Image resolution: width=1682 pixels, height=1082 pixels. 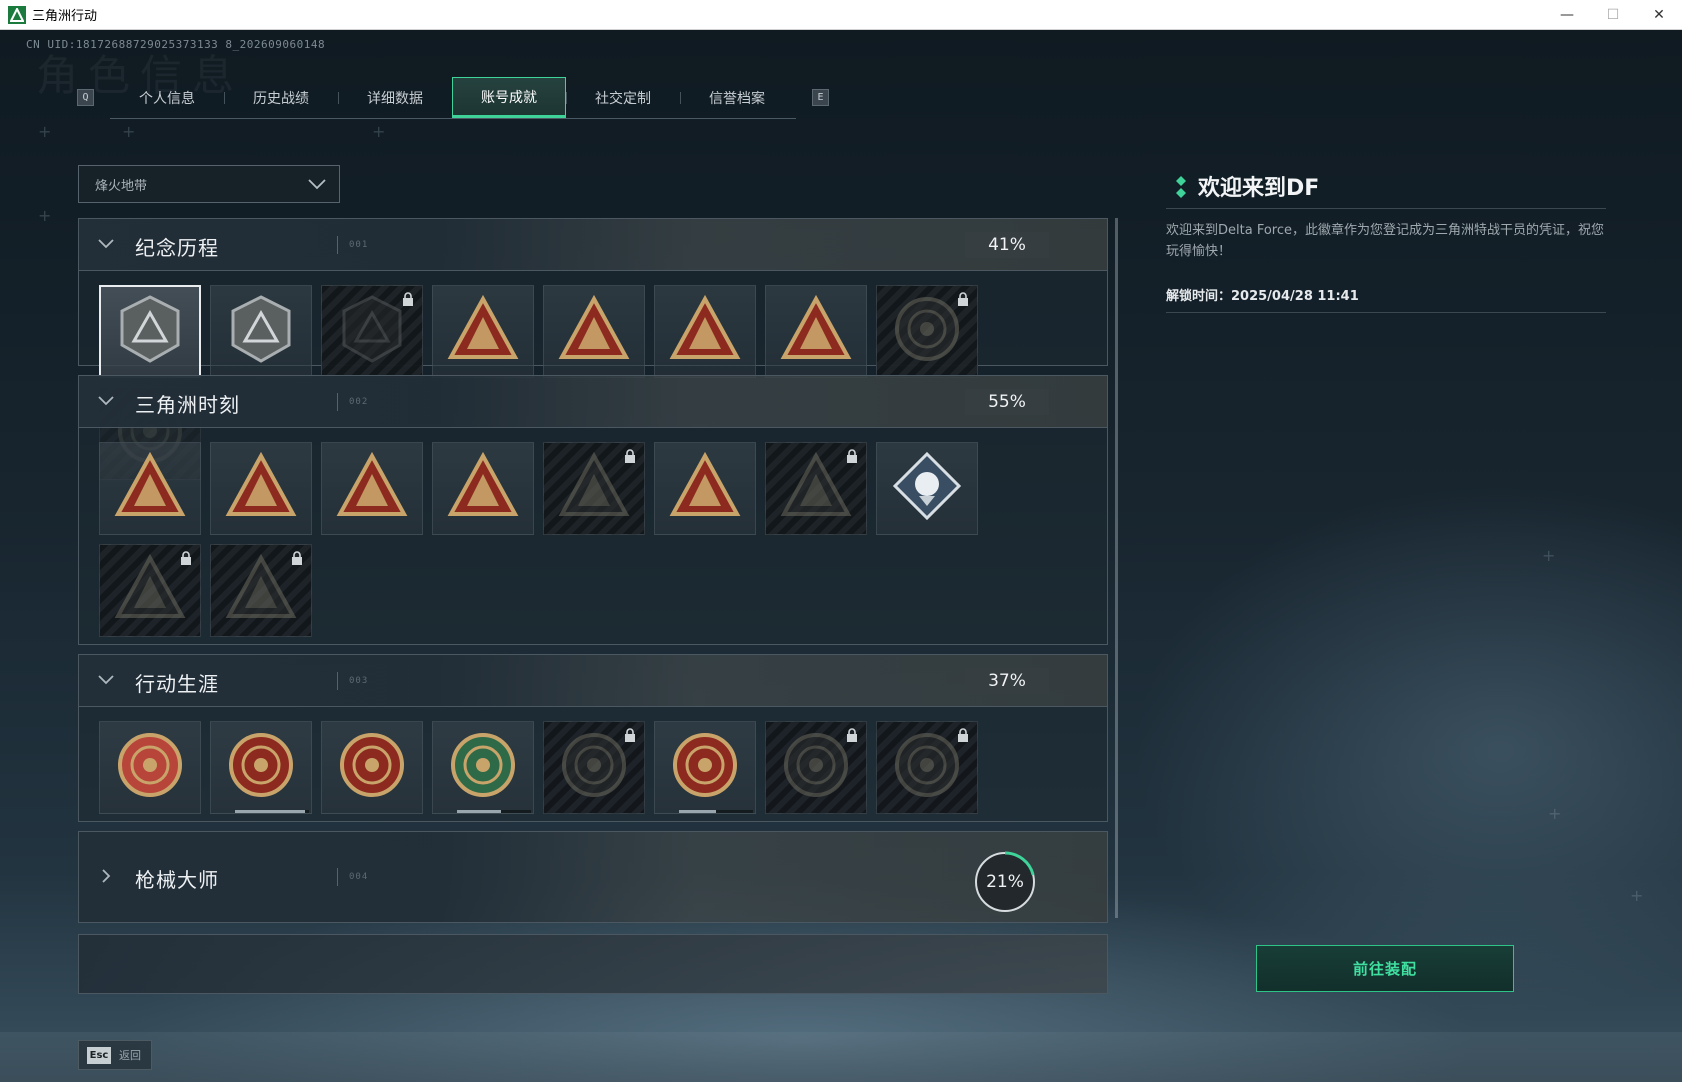 What do you see at coordinates (115, 1055) in the screenshot?
I see `back-button: Esc 返回` at bounding box center [115, 1055].